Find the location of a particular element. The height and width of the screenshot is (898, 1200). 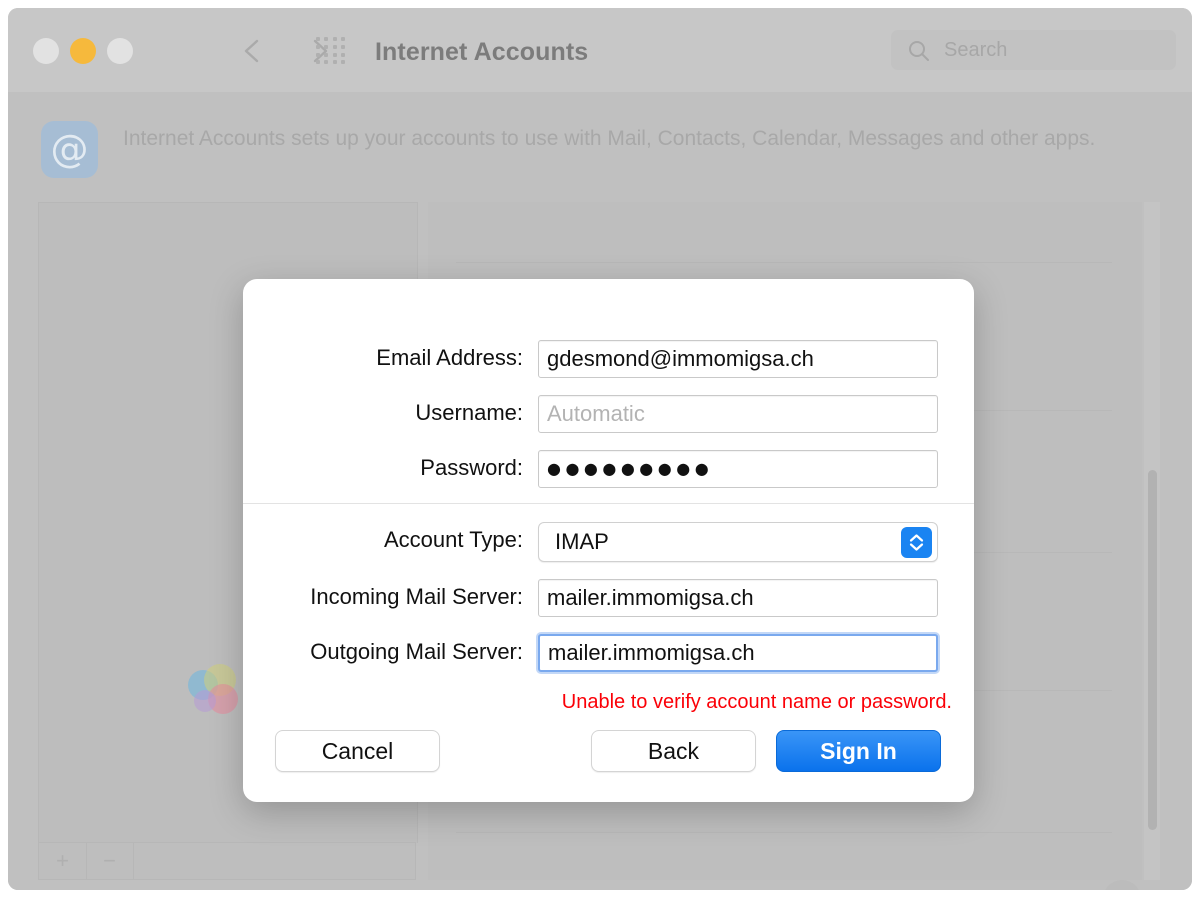

email-address-row: Email Address: gdesmond@immomigsa.ch is located at coordinates (608, 359).